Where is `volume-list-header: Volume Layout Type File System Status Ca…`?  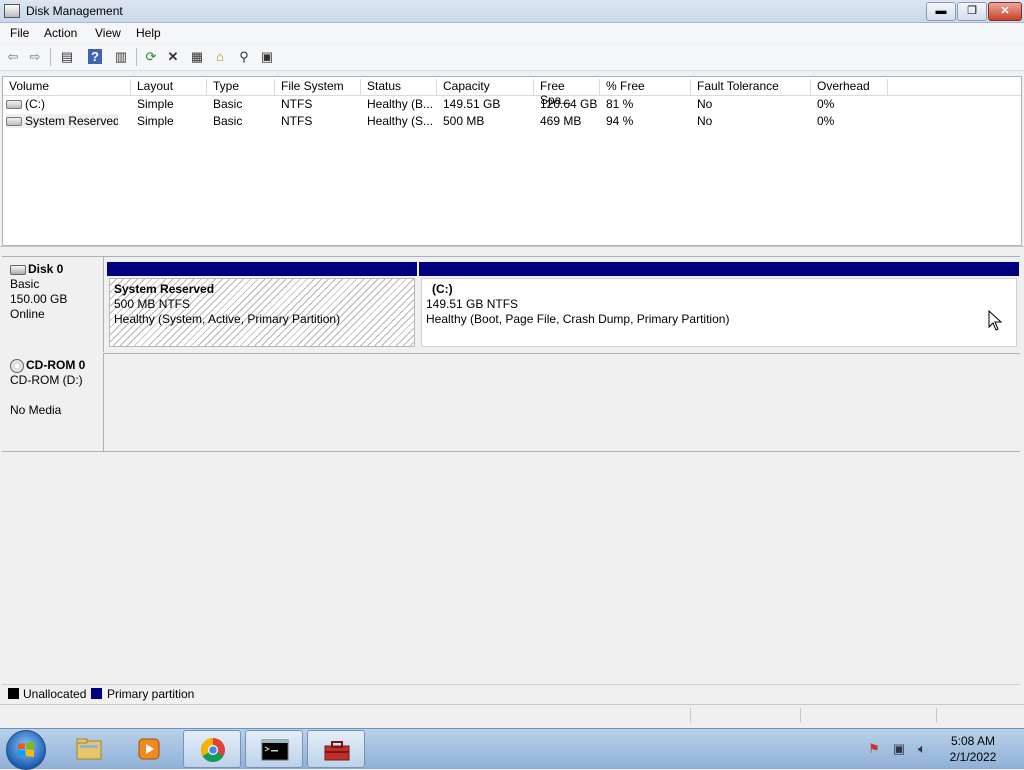
volume-list-header: Volume Layout Type File System Status Ca… is located at coordinates (512, 92).